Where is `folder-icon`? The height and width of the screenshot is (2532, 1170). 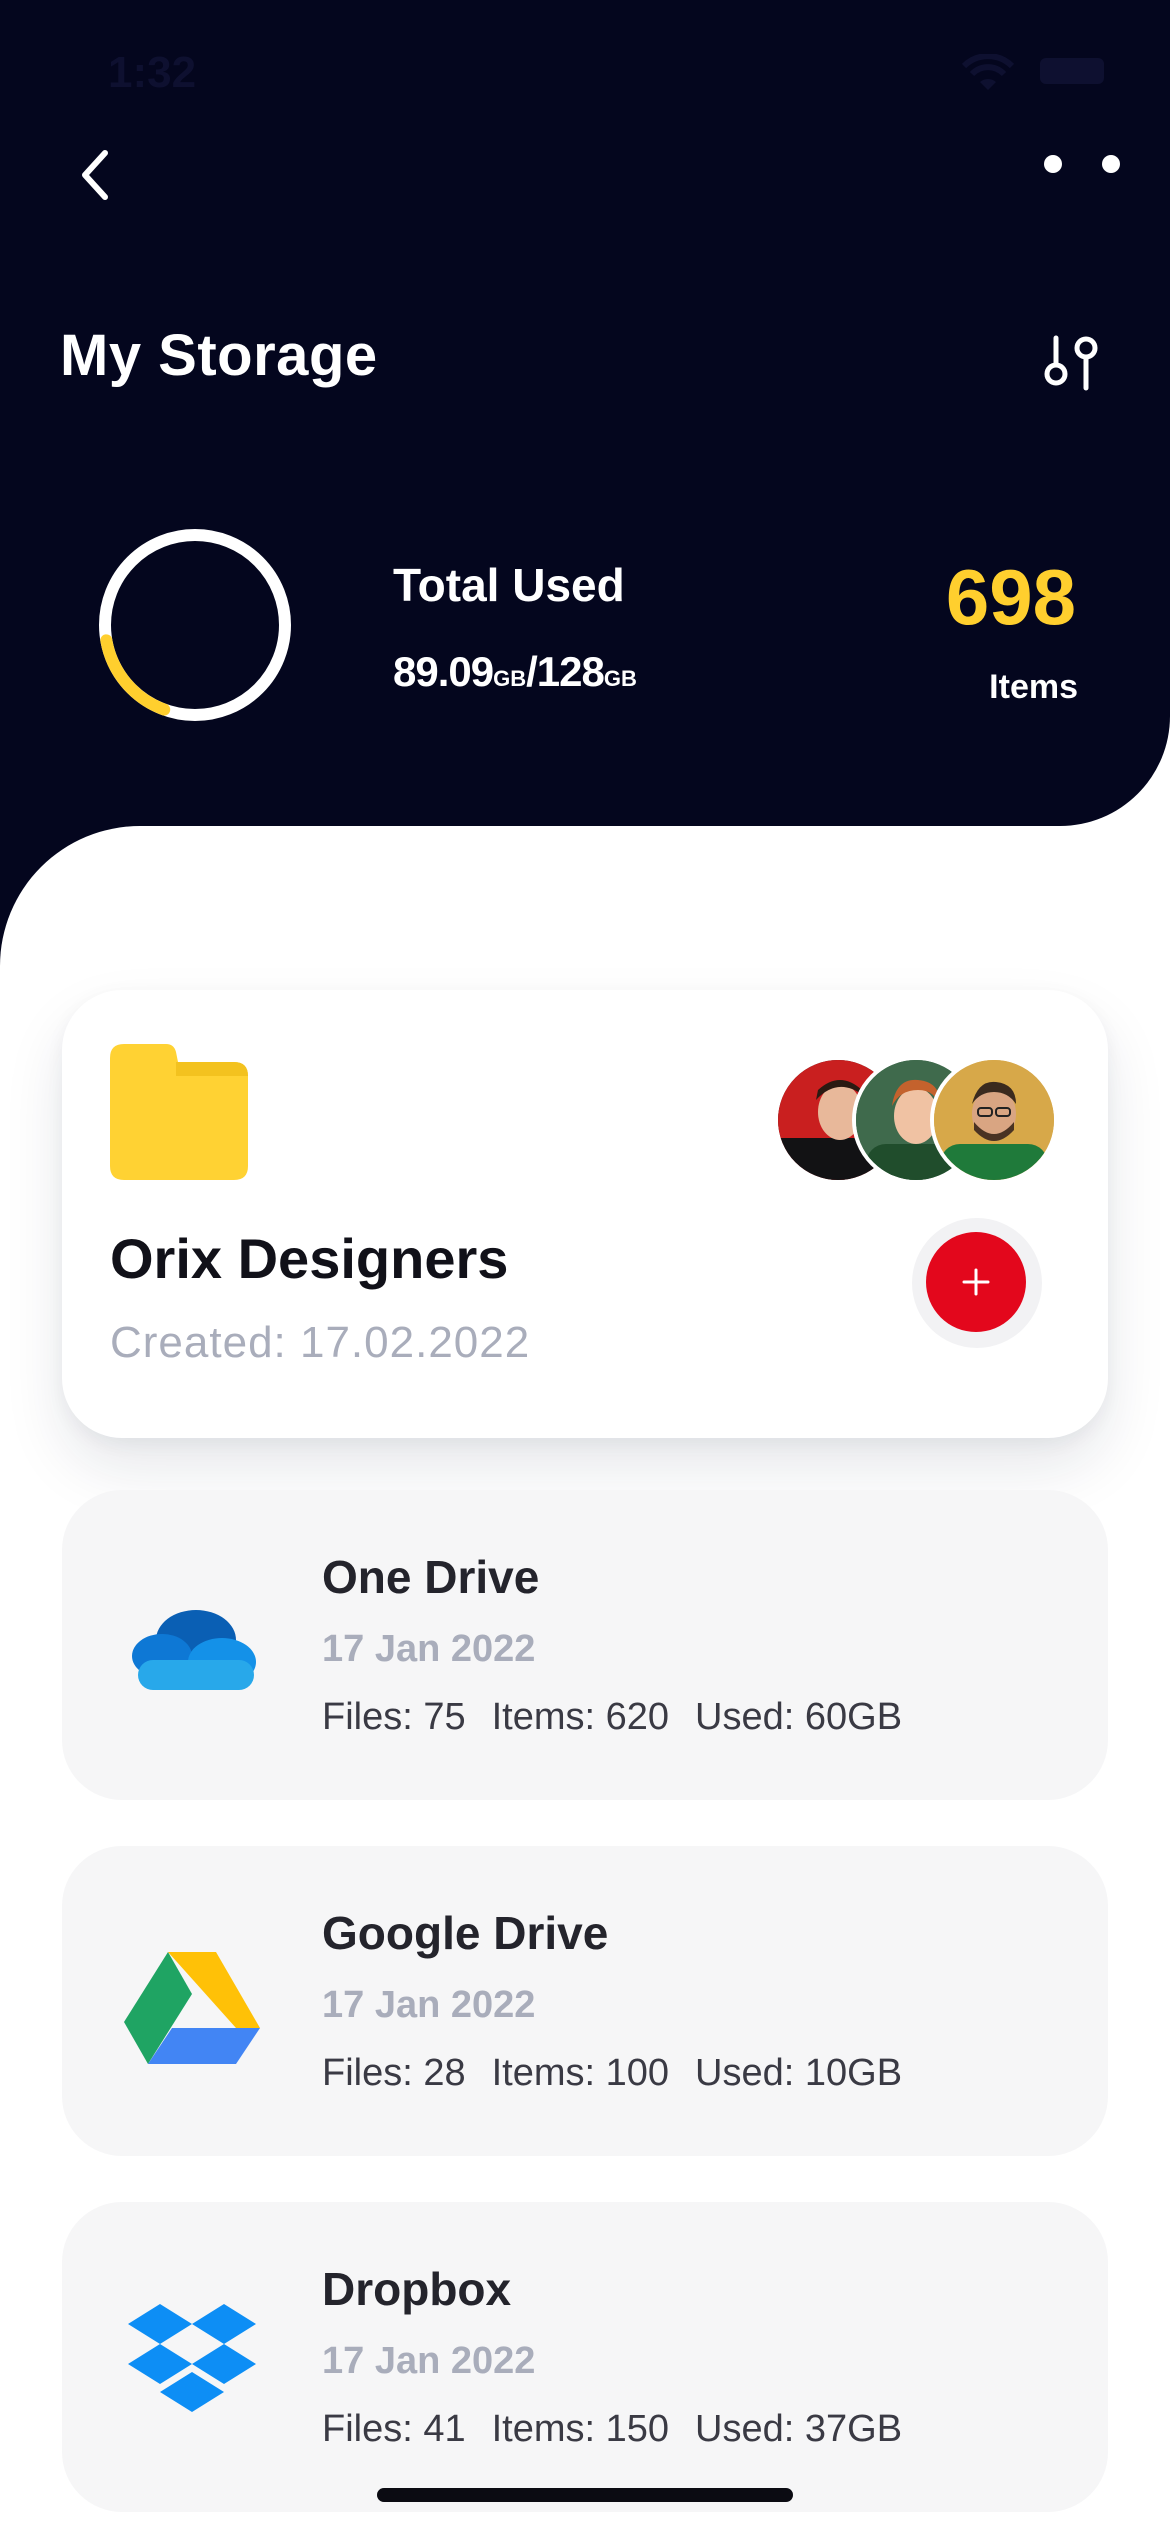 folder-icon is located at coordinates (179, 1112).